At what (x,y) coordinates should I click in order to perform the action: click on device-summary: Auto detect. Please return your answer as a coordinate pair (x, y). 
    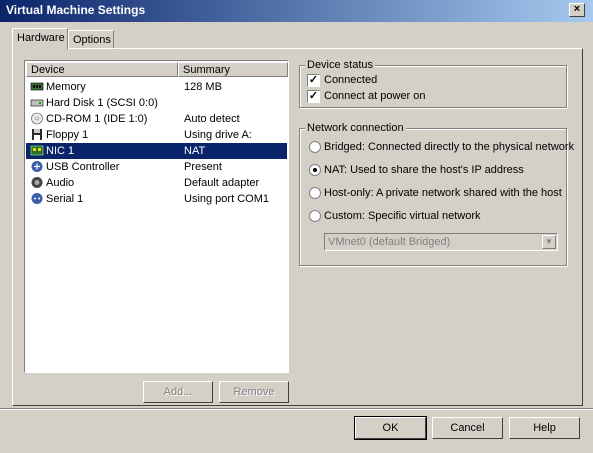
    Looking at the image, I should click on (212, 119).